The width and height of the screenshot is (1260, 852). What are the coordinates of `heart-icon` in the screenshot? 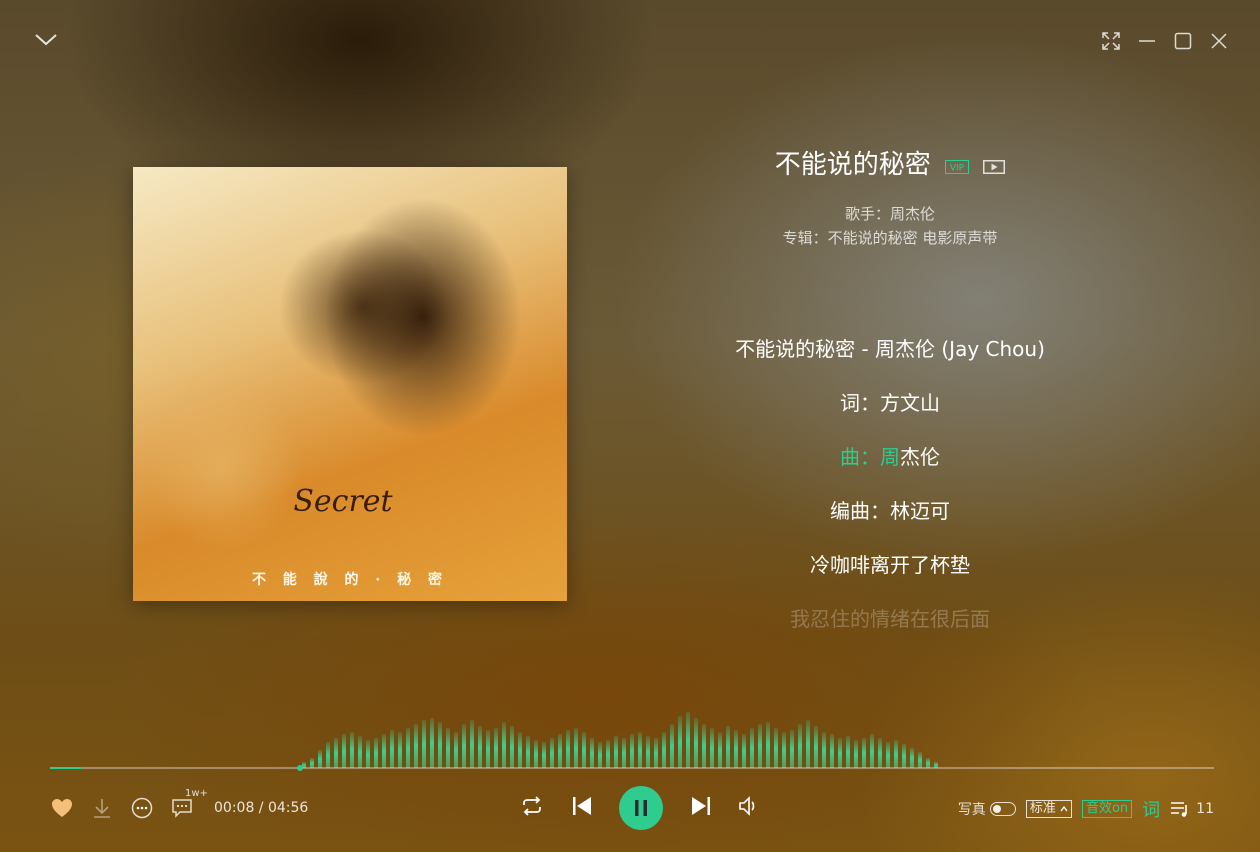 It's located at (62, 808).